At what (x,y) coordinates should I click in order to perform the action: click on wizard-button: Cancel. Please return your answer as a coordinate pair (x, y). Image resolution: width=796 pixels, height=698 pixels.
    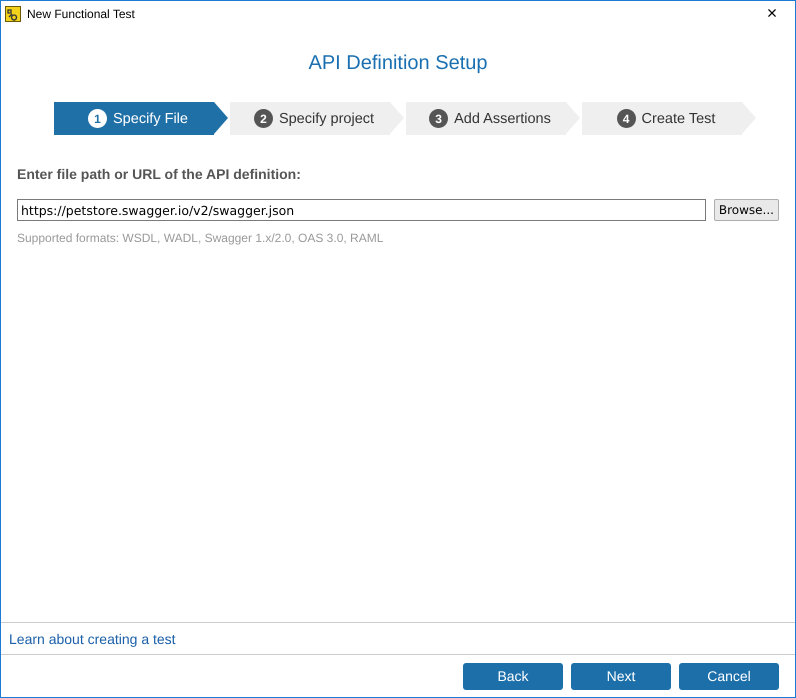
    Looking at the image, I should click on (729, 676).